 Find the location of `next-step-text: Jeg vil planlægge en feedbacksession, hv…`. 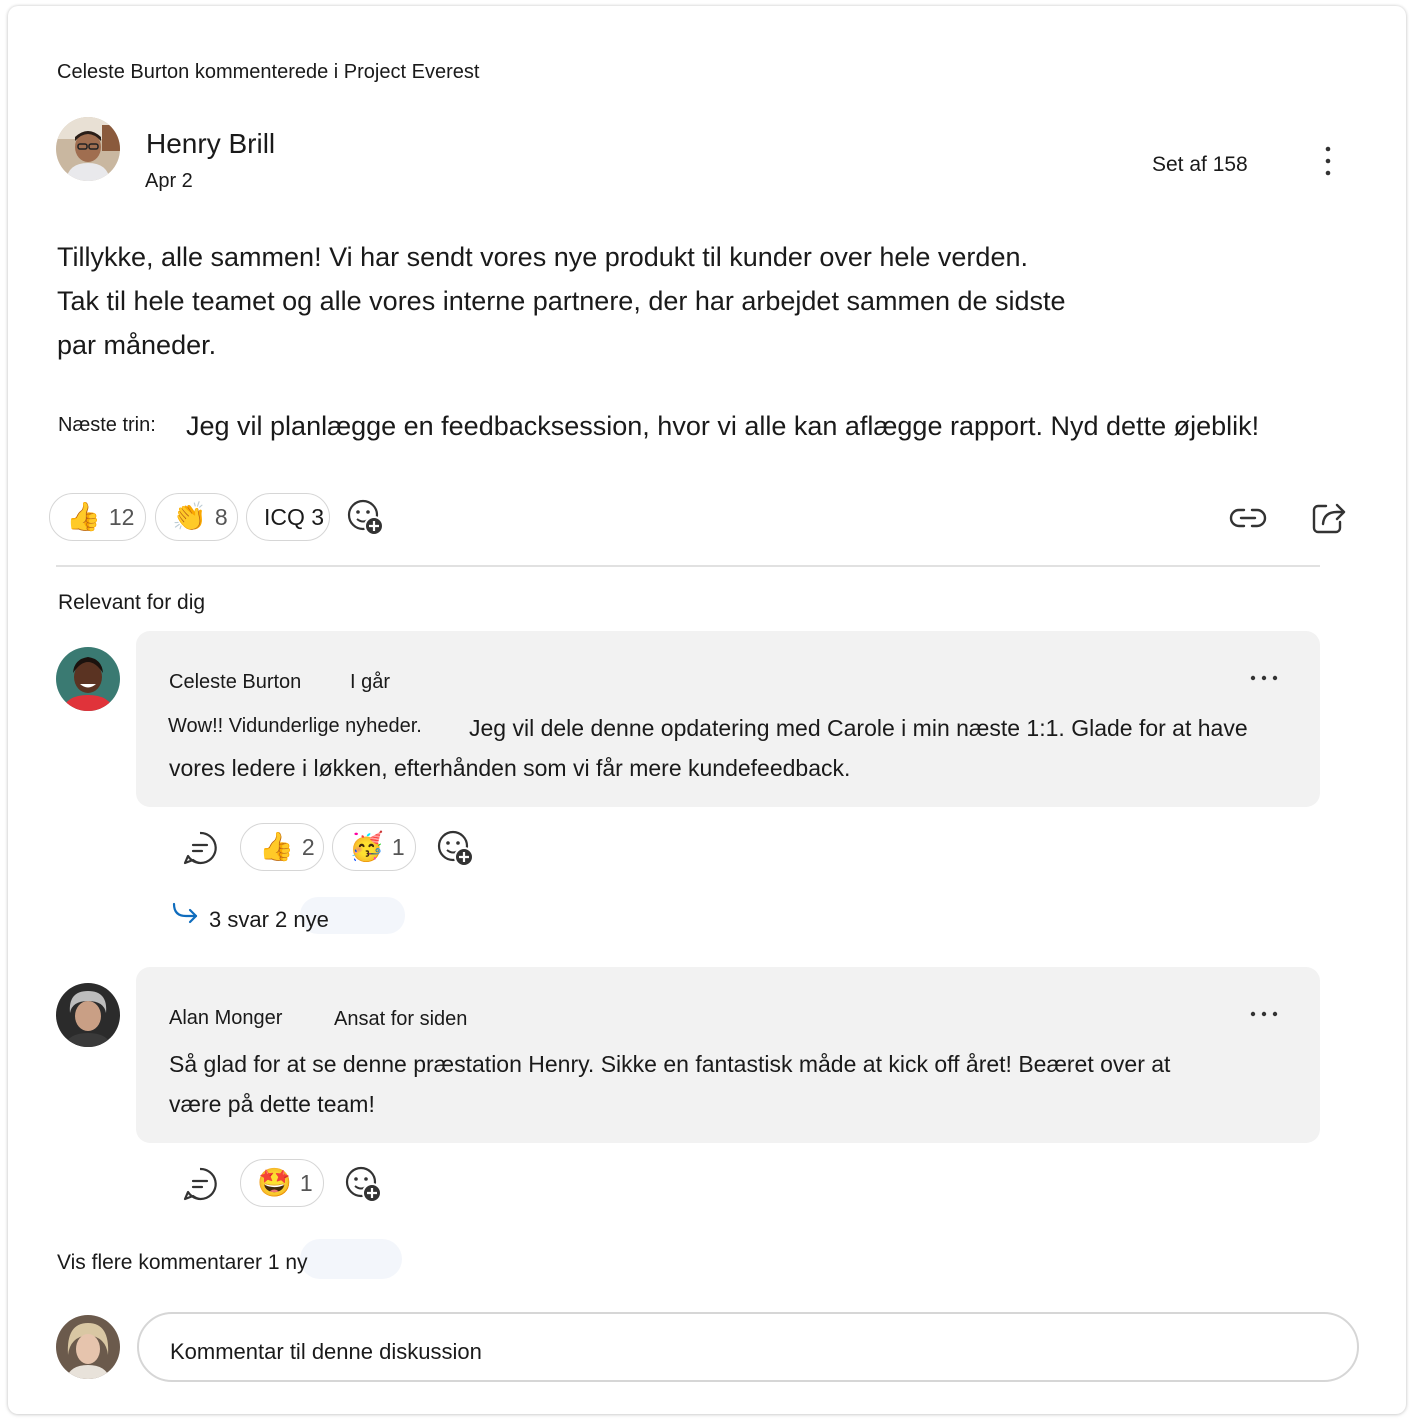

next-step-text: Jeg vil planlægge en feedbacksession, hv… is located at coordinates (723, 426).